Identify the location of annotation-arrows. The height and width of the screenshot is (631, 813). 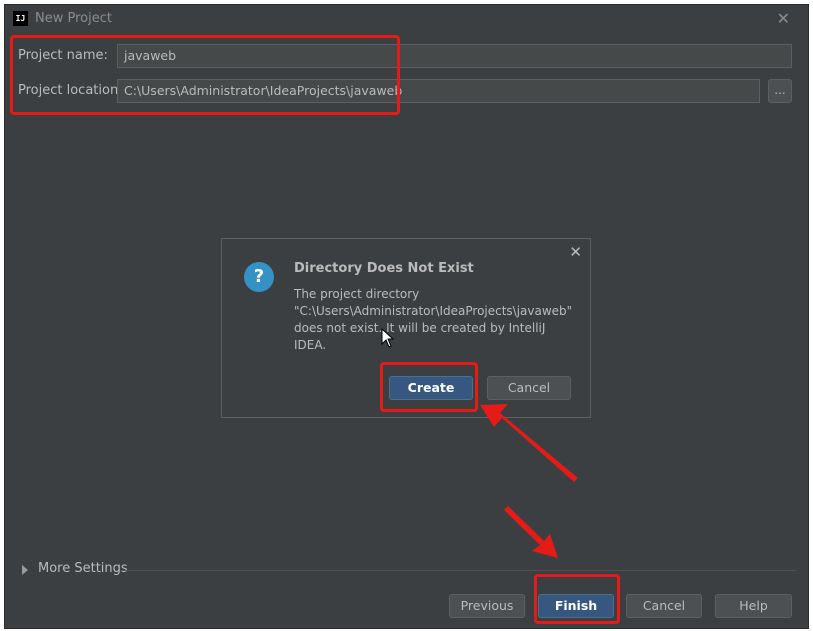
(529, 481).